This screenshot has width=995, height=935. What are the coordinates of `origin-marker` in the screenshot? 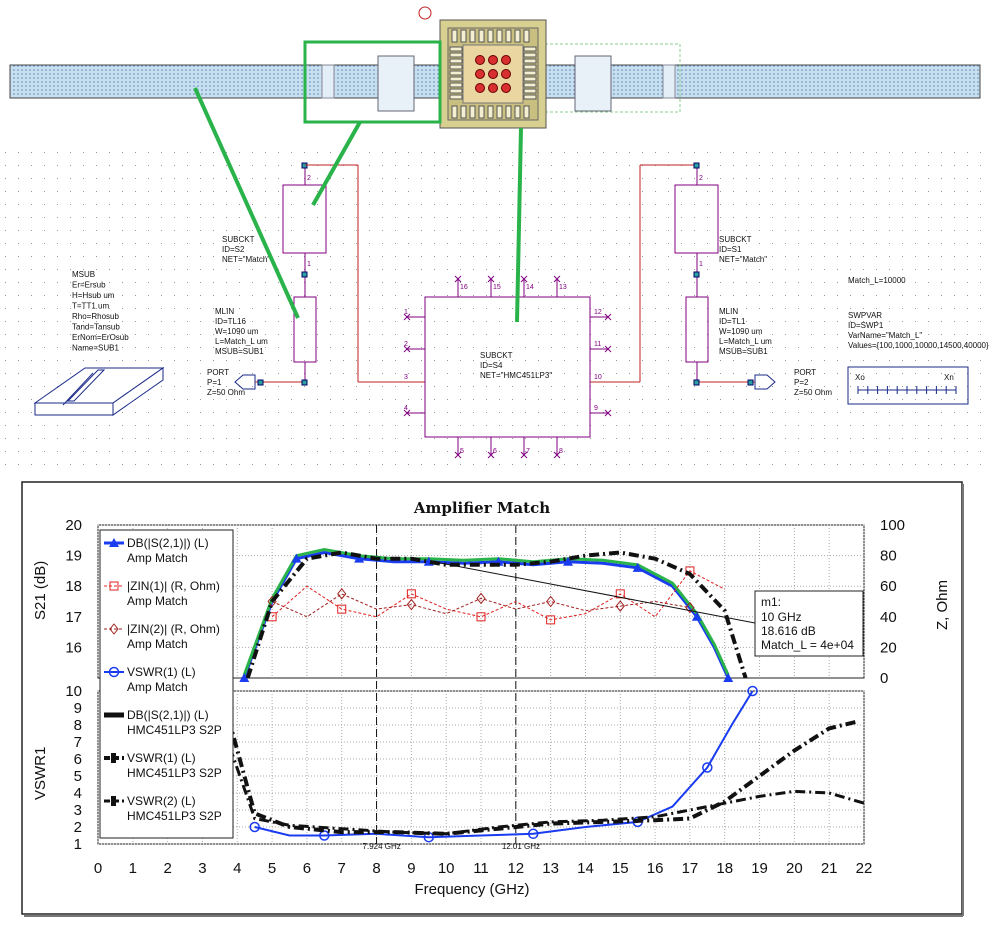 It's located at (425, 13).